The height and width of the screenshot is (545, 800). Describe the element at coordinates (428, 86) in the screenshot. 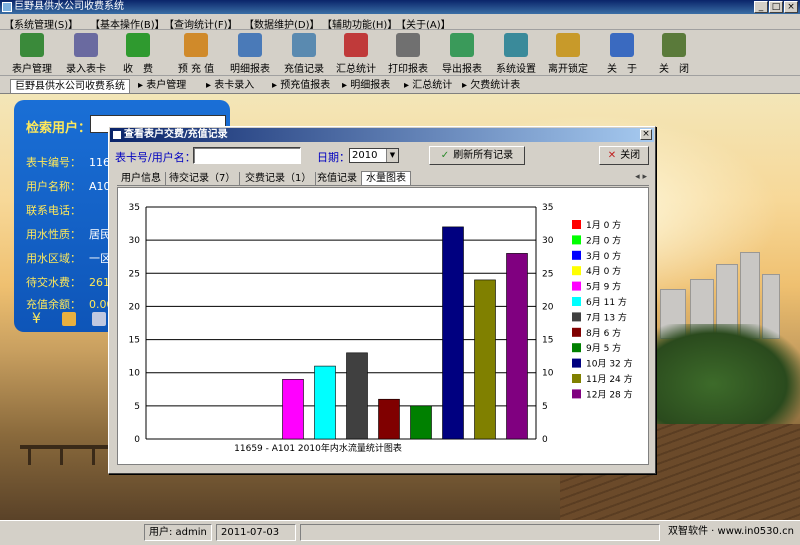

I see `module-tab: ▸ 汇总统计` at that location.